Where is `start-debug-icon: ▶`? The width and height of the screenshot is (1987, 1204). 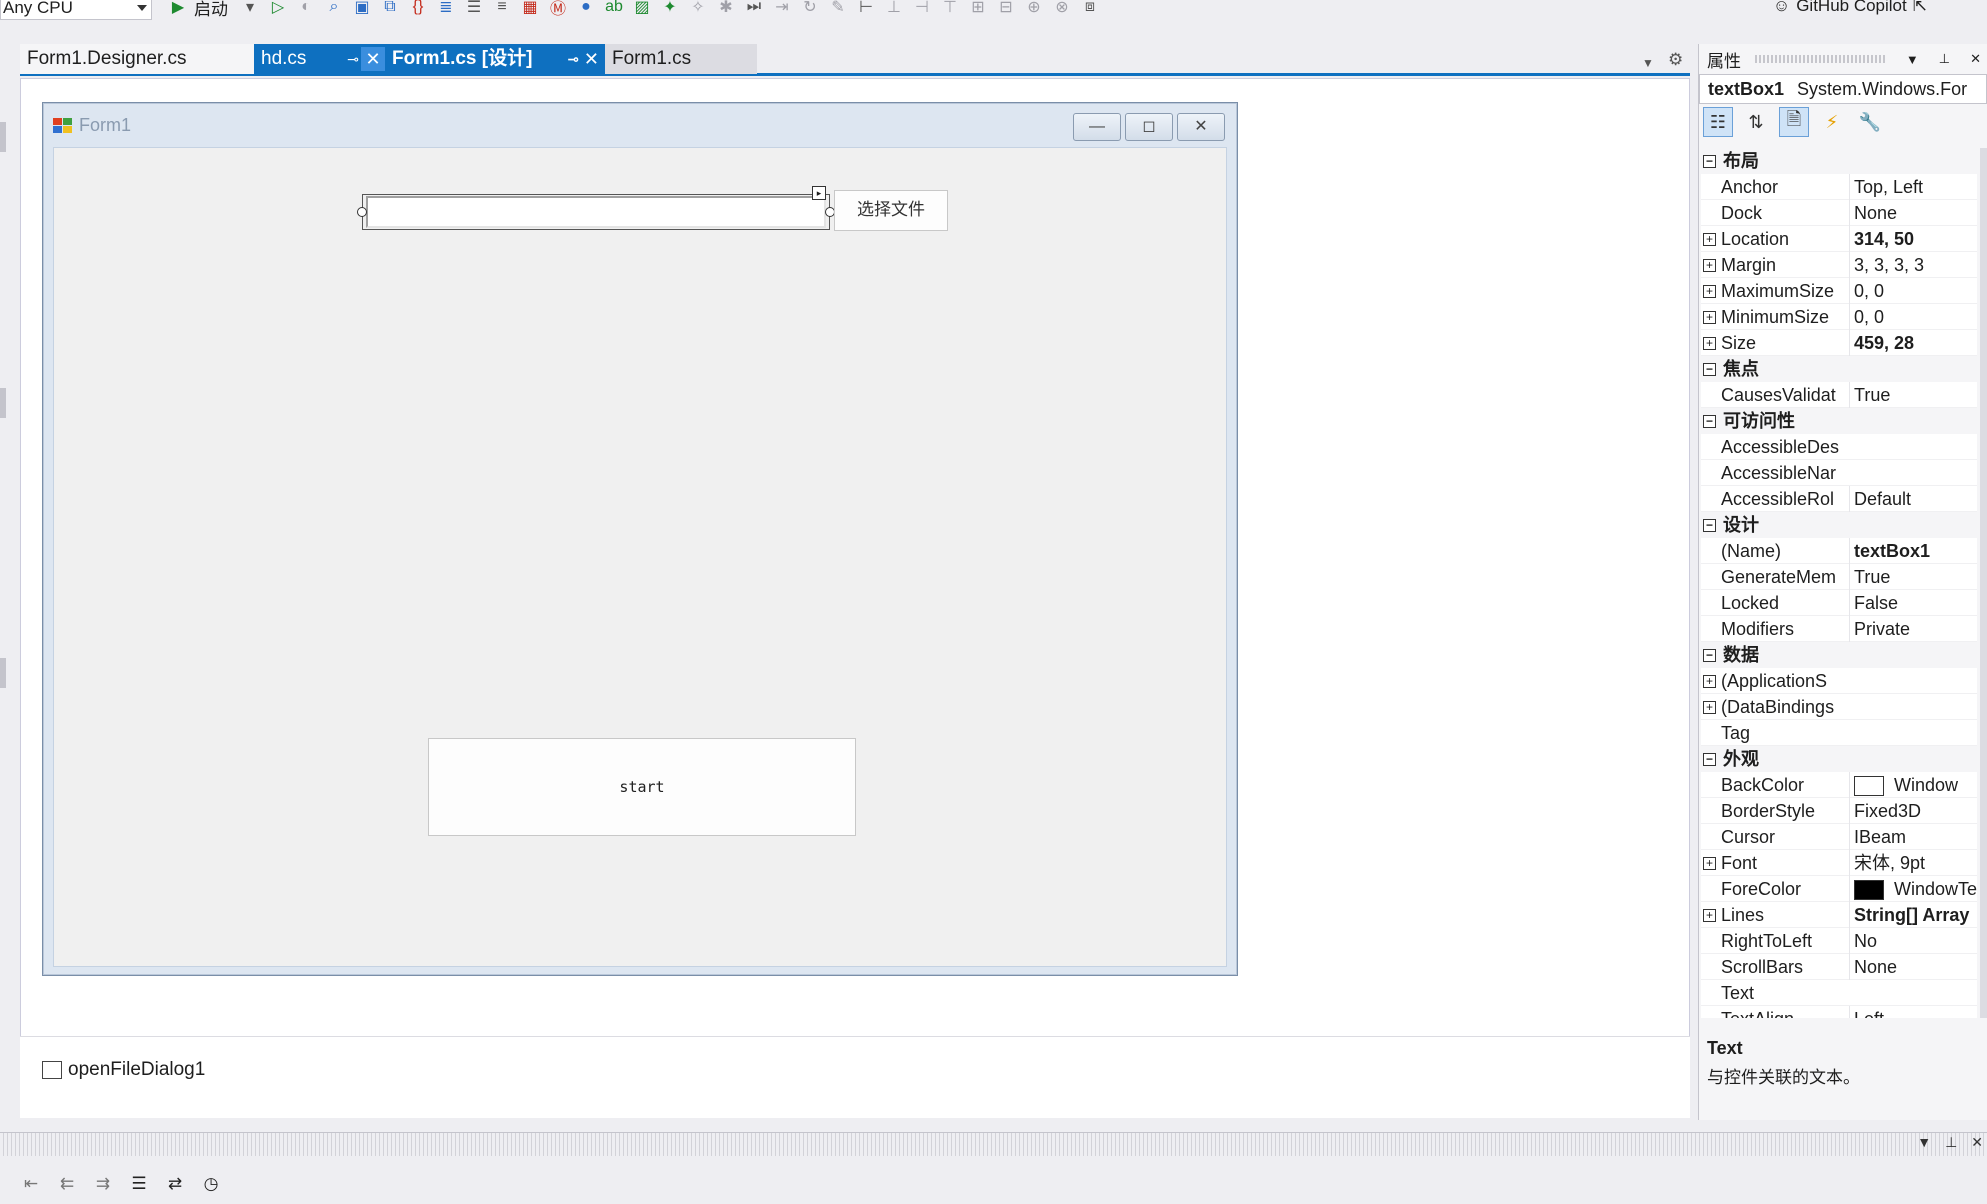
start-debug-icon: ▶ is located at coordinates (178, 8).